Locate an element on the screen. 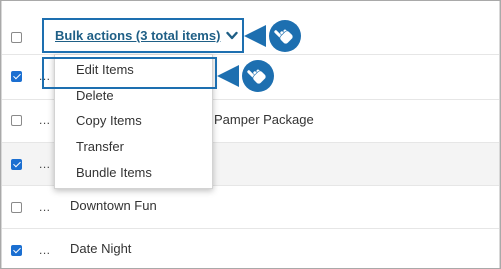 The width and height of the screenshot is (501, 269). edit-items-highlight is located at coordinates (129, 73).